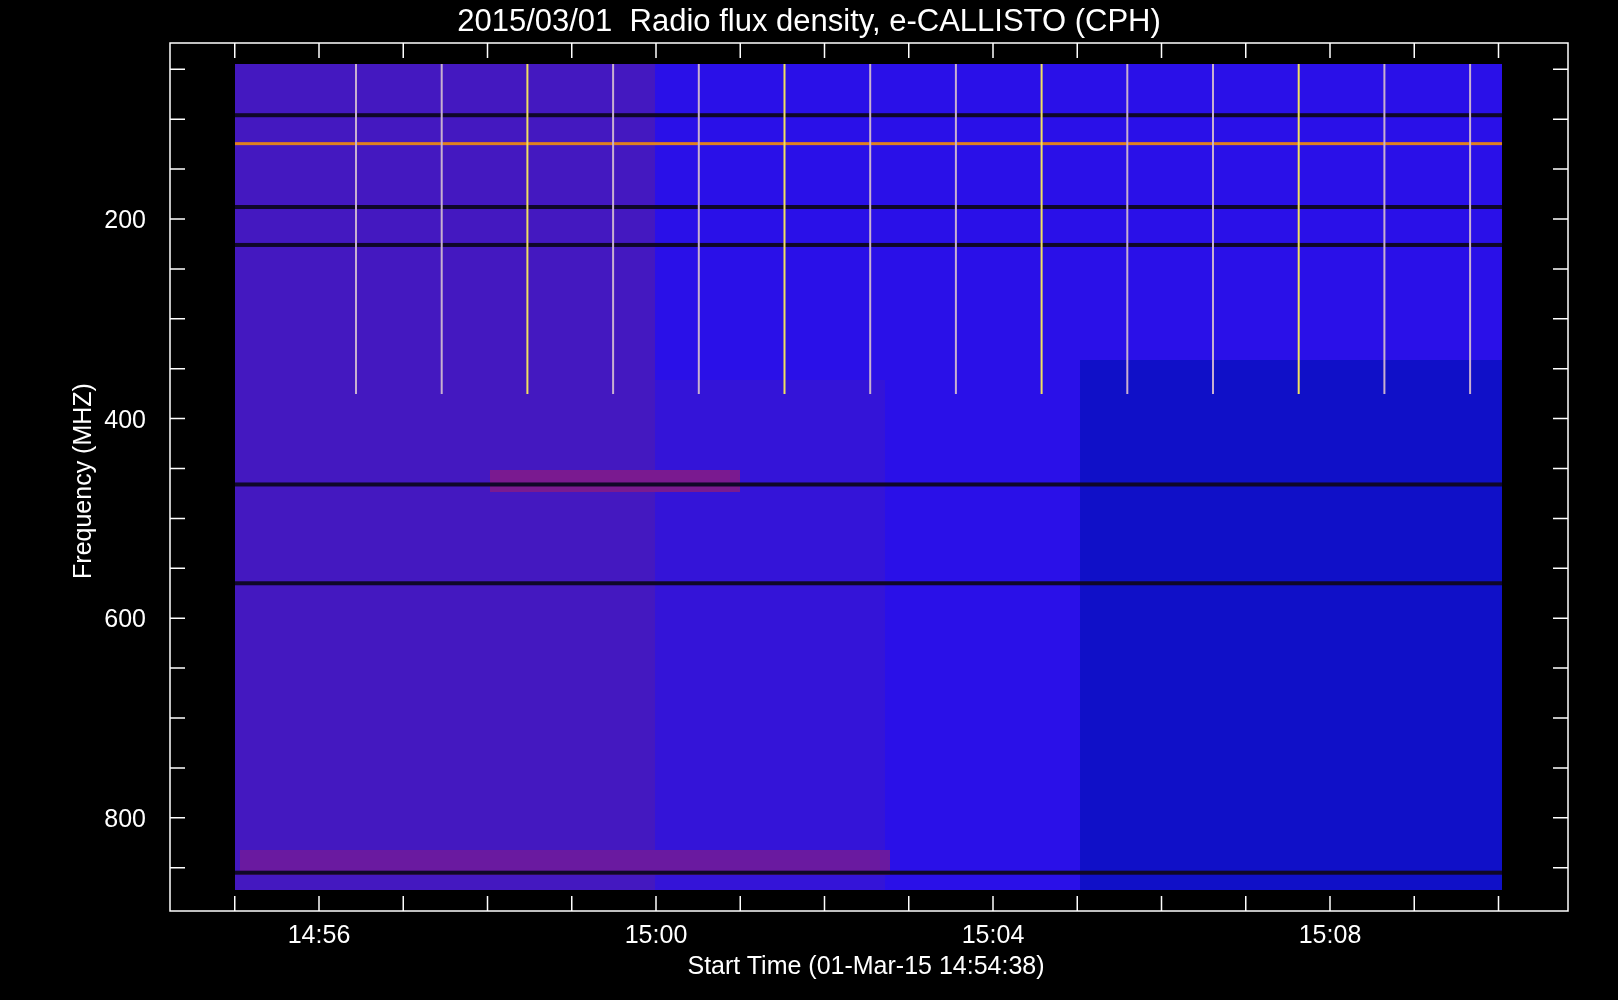 Image resolution: width=1618 pixels, height=1000 pixels. I want to click on x-tick-label: 15:08, so click(1330, 934).